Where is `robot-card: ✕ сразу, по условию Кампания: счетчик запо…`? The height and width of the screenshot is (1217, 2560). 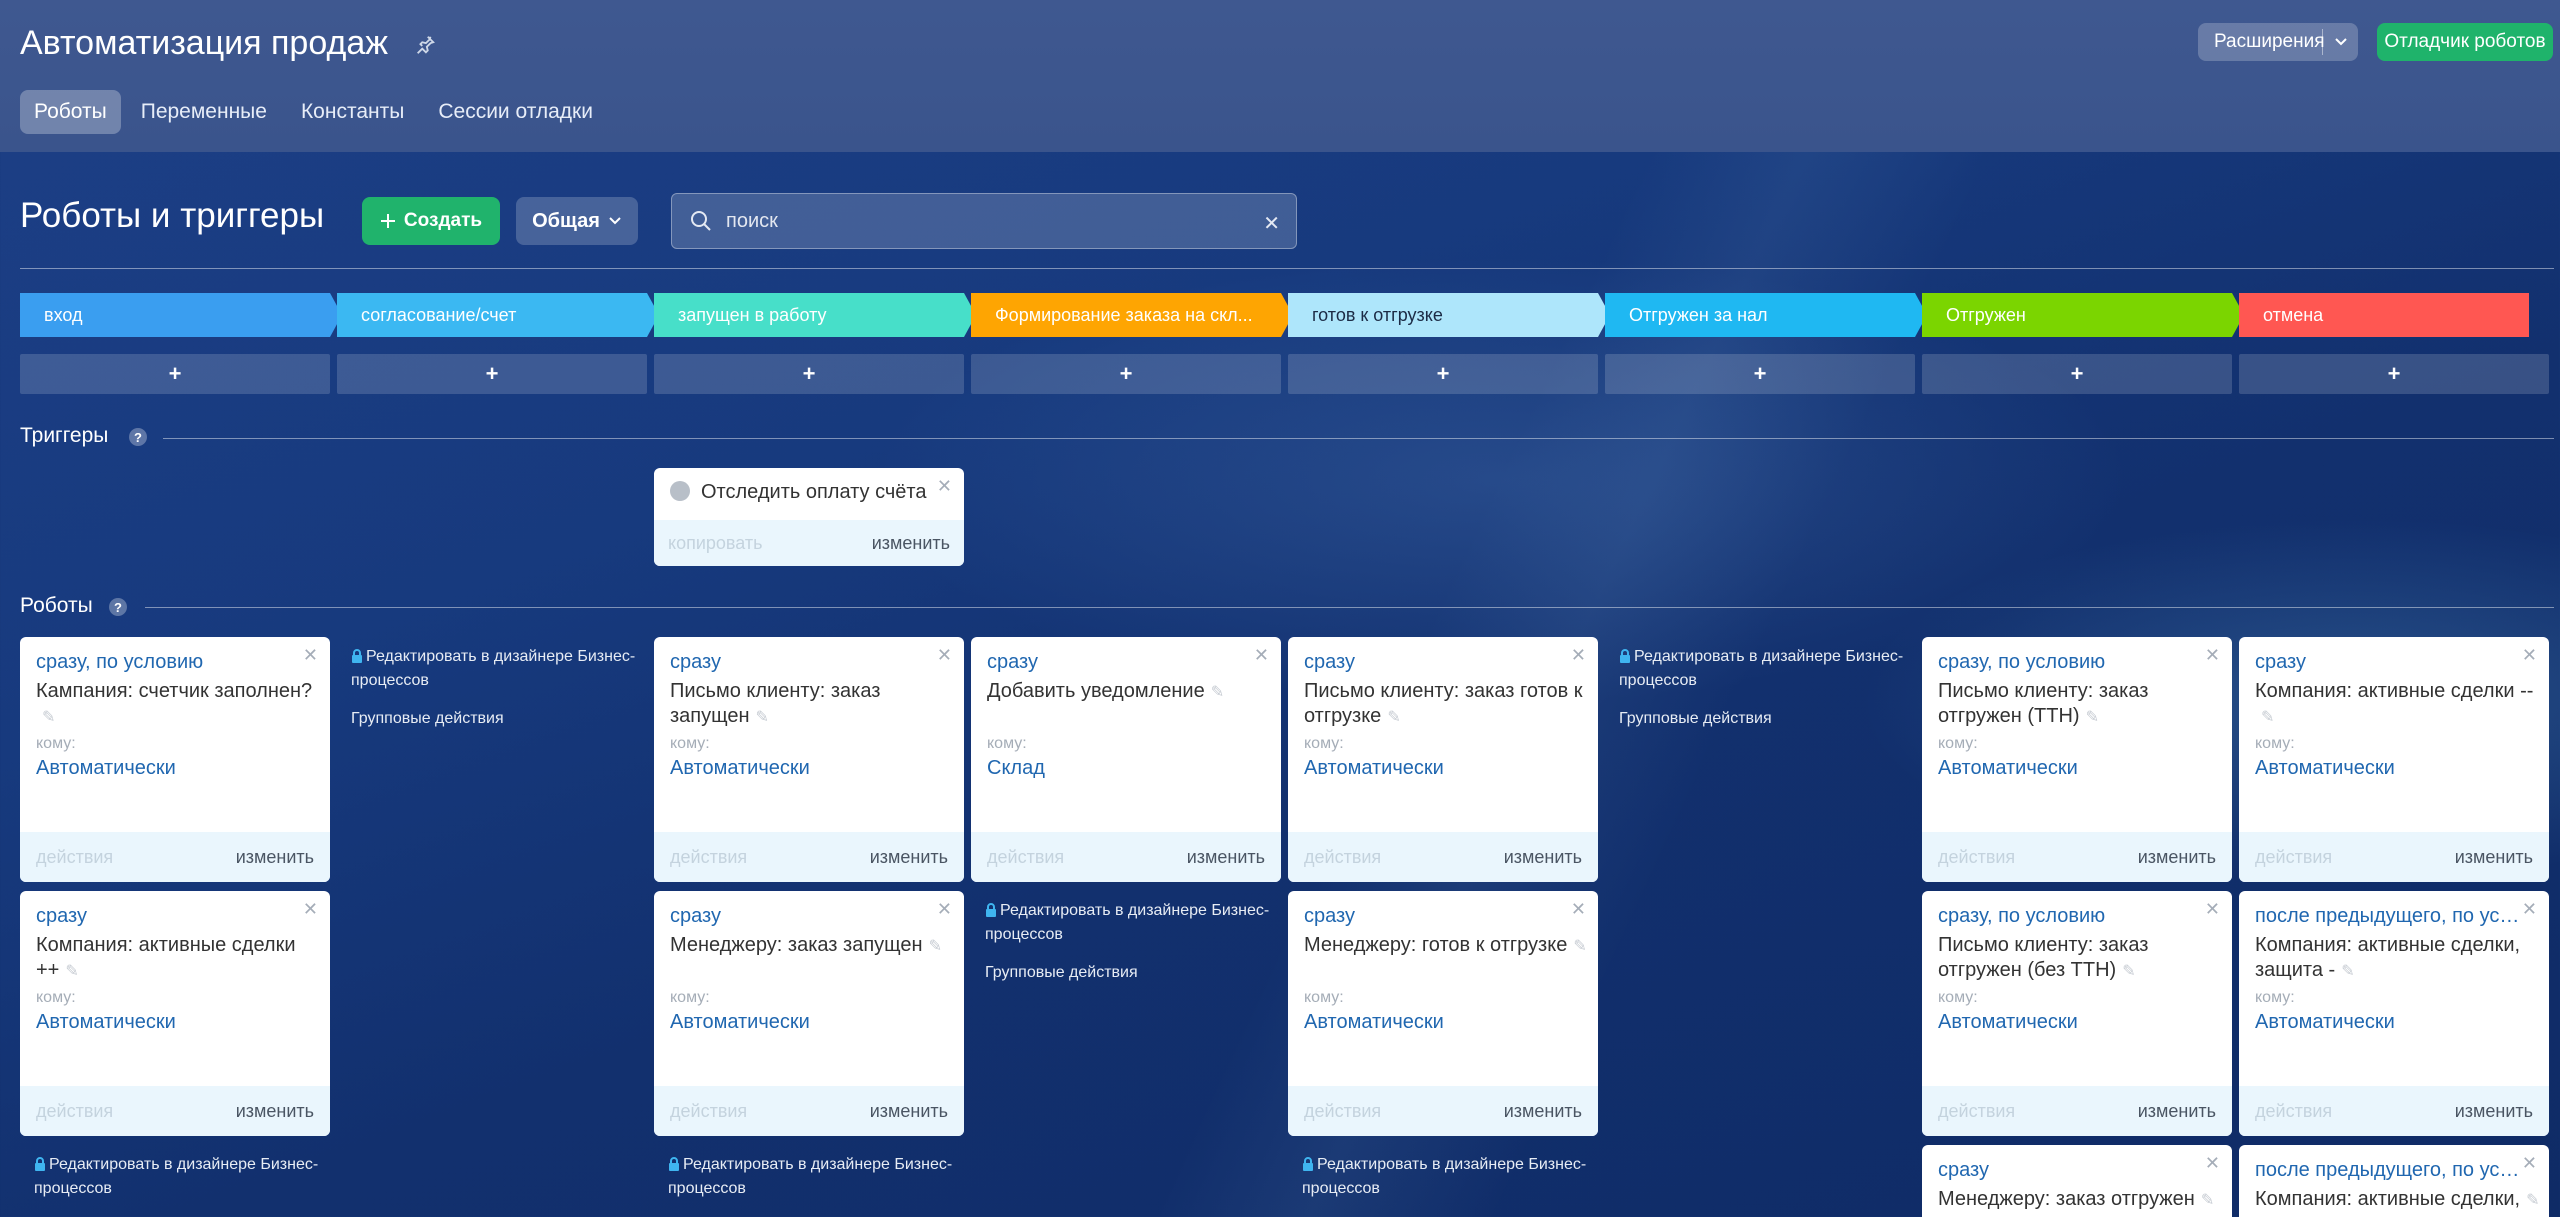
robot-card: ✕ сразу, по условию Кампания: счетчик запо… is located at coordinates (175, 759).